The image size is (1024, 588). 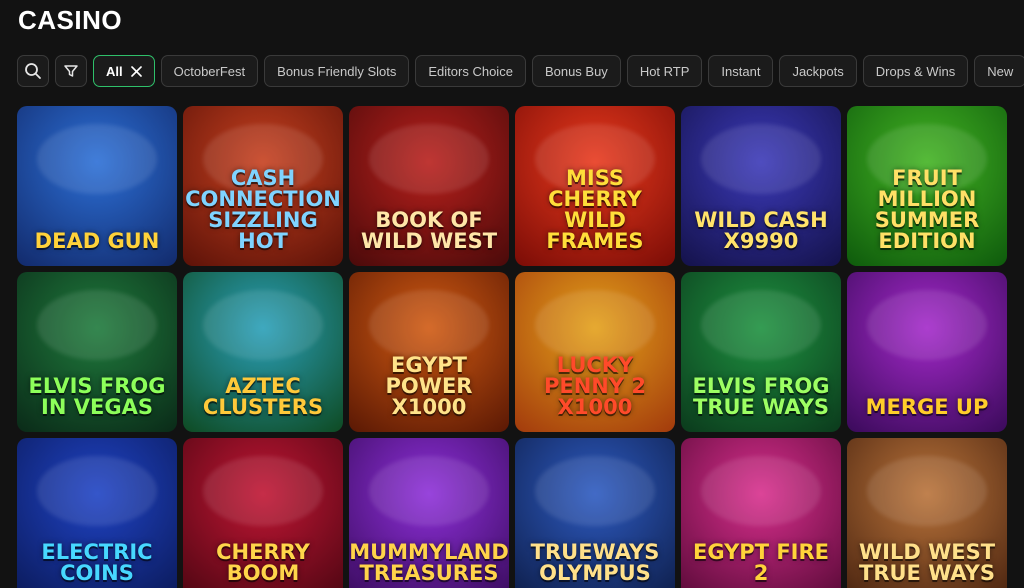 I want to click on chip-editors-choice: Editors Choice, so click(x=470, y=71).